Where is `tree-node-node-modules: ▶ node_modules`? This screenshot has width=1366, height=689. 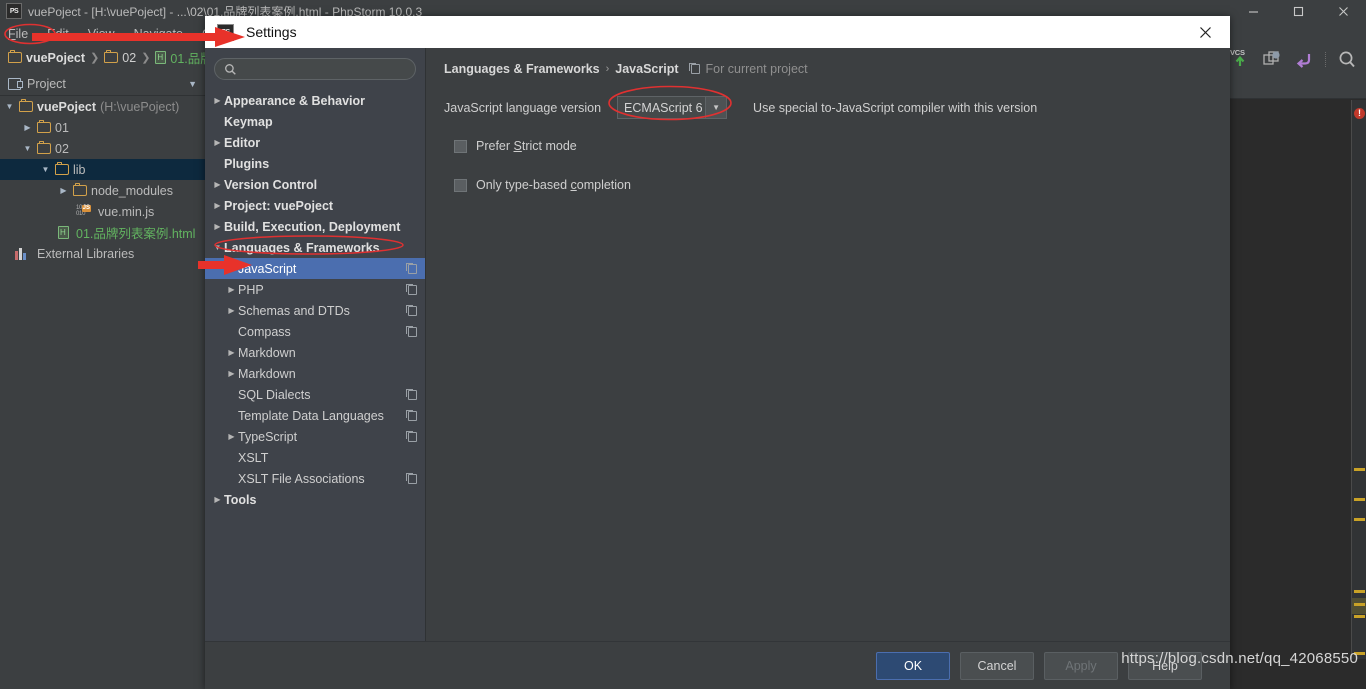
tree-node-node-modules: ▶ node_modules is located at coordinates (102, 190).